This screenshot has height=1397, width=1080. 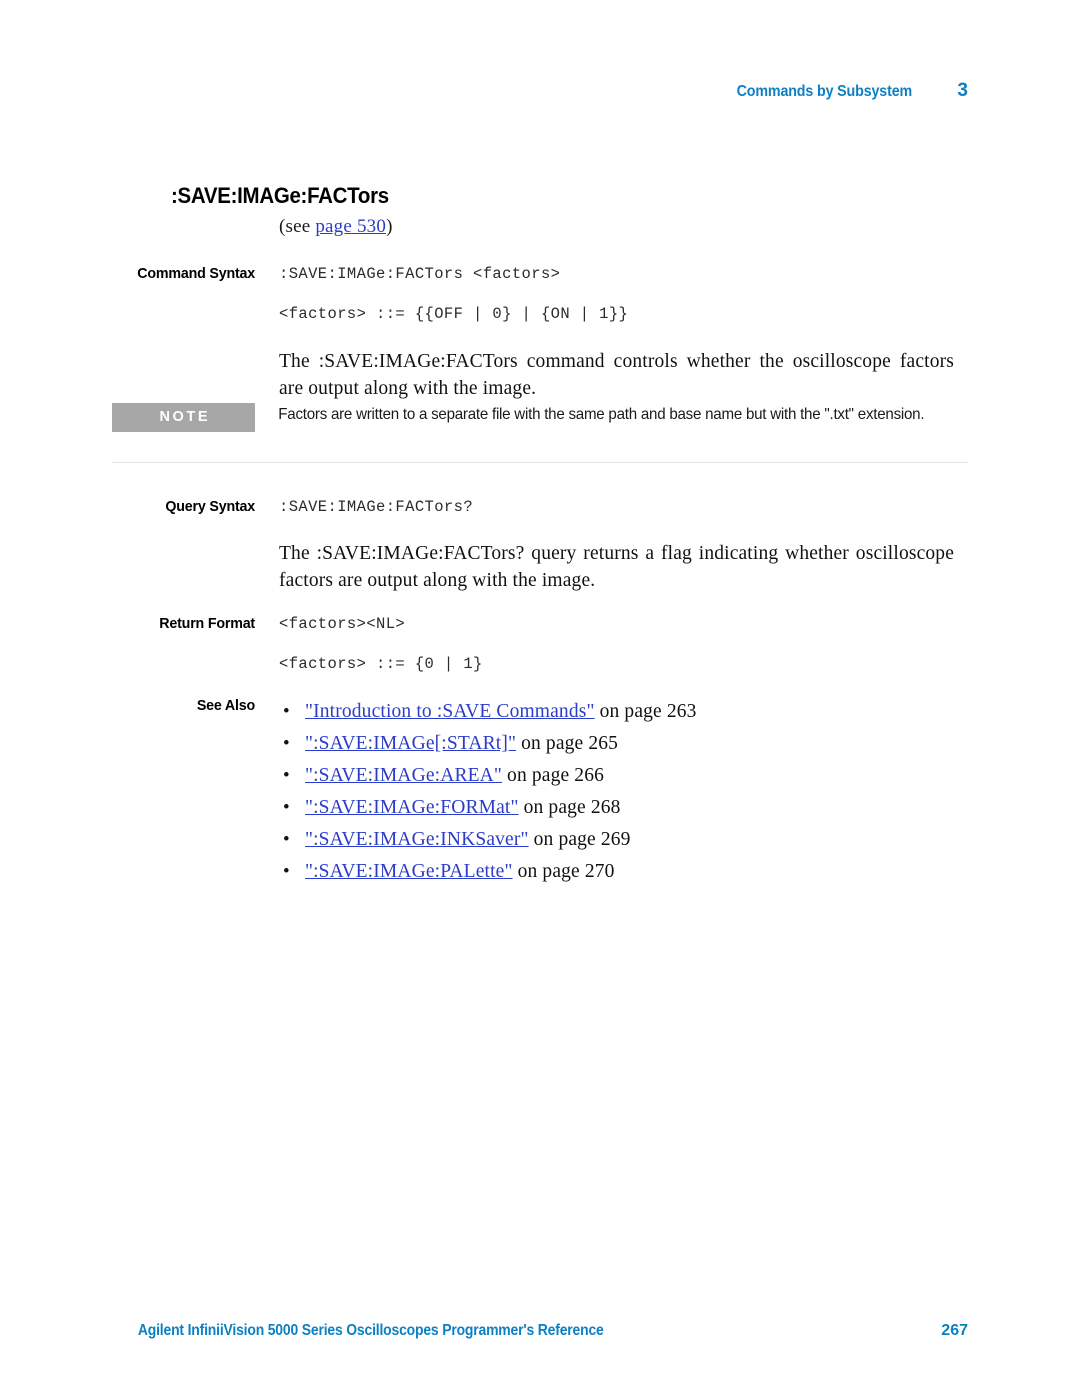 I want to click on see-also-label: See Also, so click(x=225, y=705).